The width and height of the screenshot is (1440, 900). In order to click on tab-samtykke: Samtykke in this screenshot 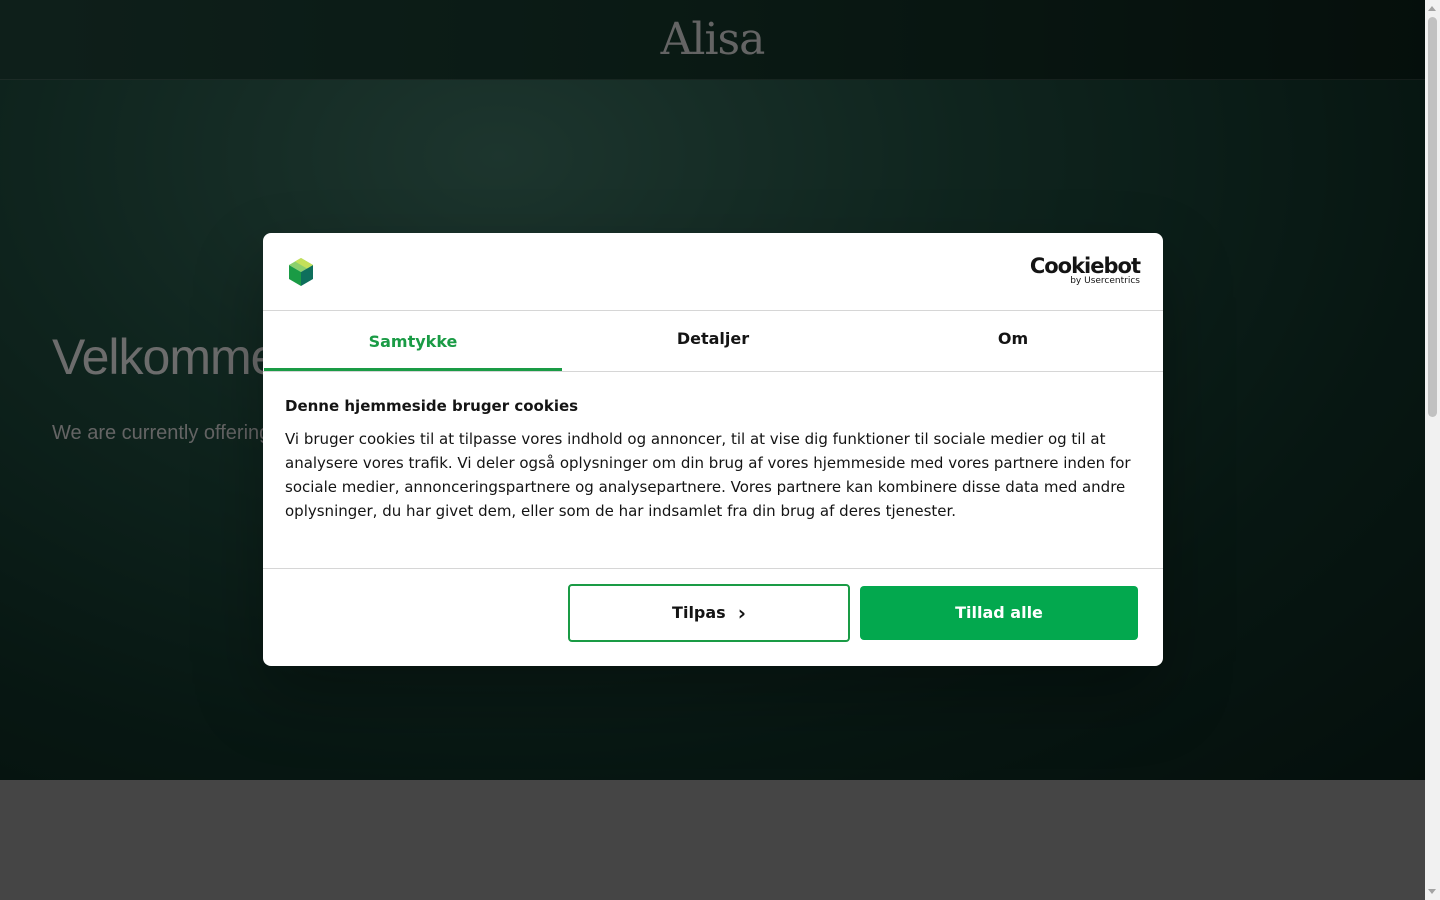, I will do `click(413, 341)`.